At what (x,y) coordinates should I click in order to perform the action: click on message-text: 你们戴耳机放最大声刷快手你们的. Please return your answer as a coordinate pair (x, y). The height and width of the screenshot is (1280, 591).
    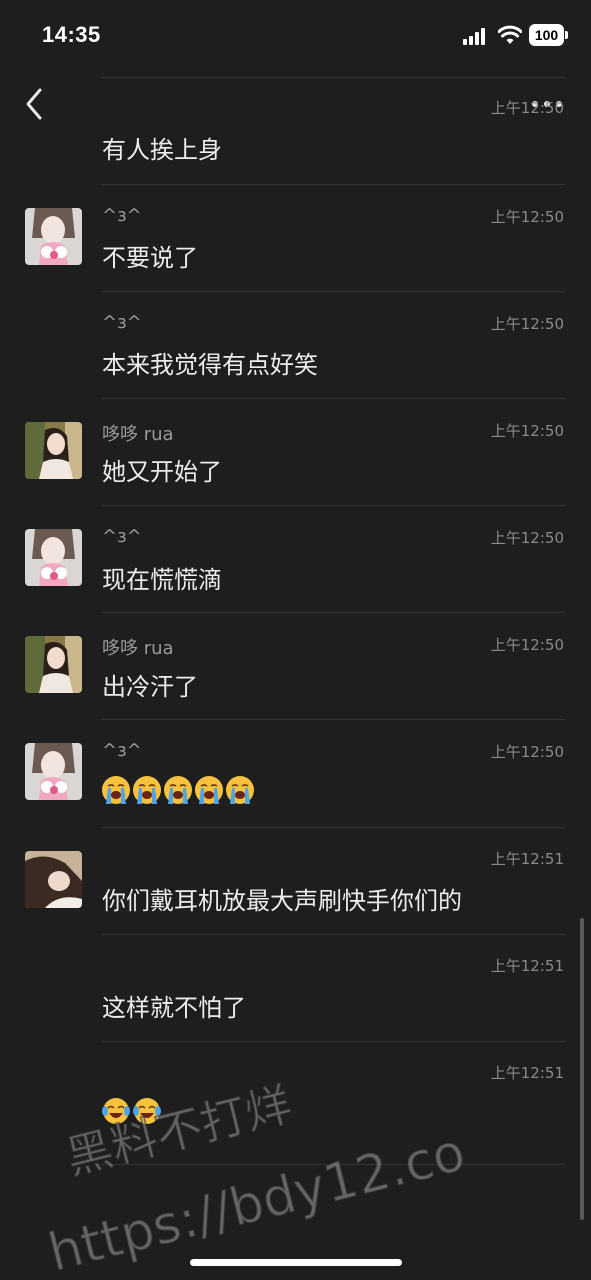
    Looking at the image, I should click on (282, 898).